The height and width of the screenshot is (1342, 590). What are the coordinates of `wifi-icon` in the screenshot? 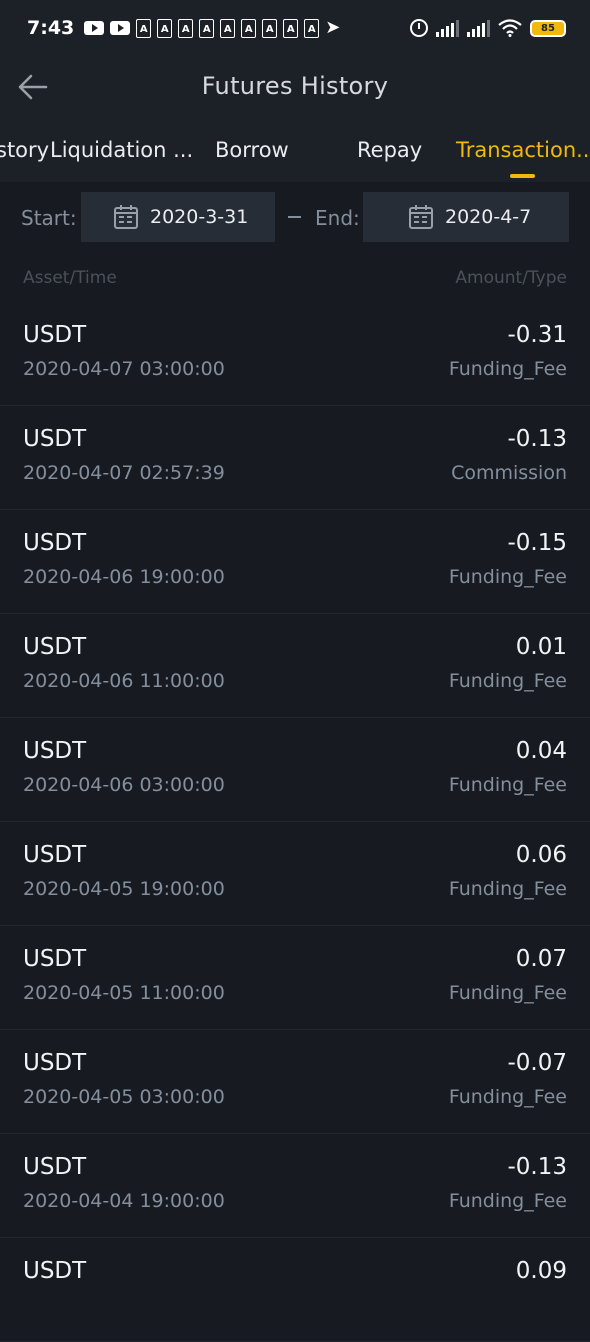 It's located at (510, 28).